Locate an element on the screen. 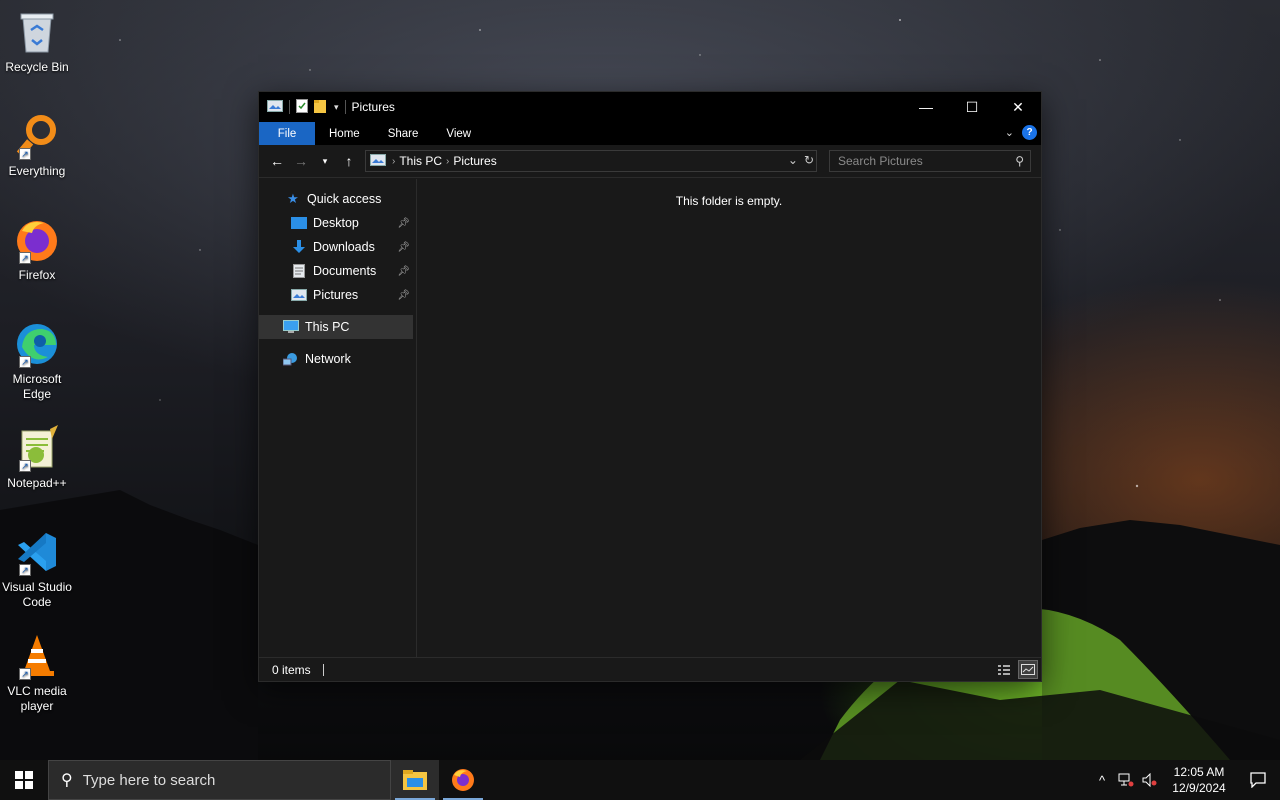  nav-item-label: Downloads is located at coordinates (344, 247).